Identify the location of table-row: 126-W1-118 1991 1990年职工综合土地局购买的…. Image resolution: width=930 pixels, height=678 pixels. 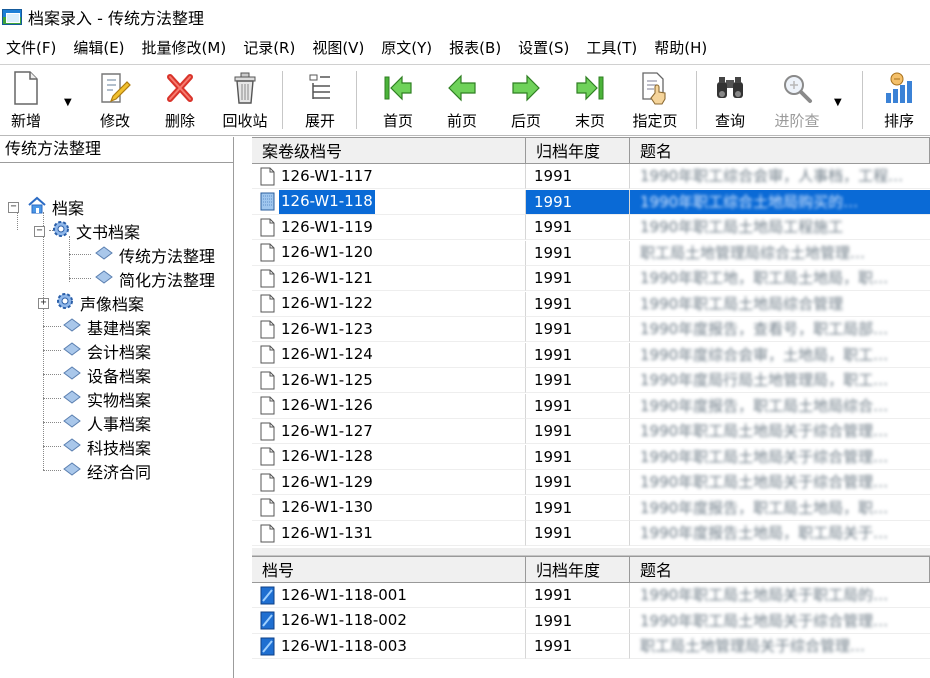
(591, 202).